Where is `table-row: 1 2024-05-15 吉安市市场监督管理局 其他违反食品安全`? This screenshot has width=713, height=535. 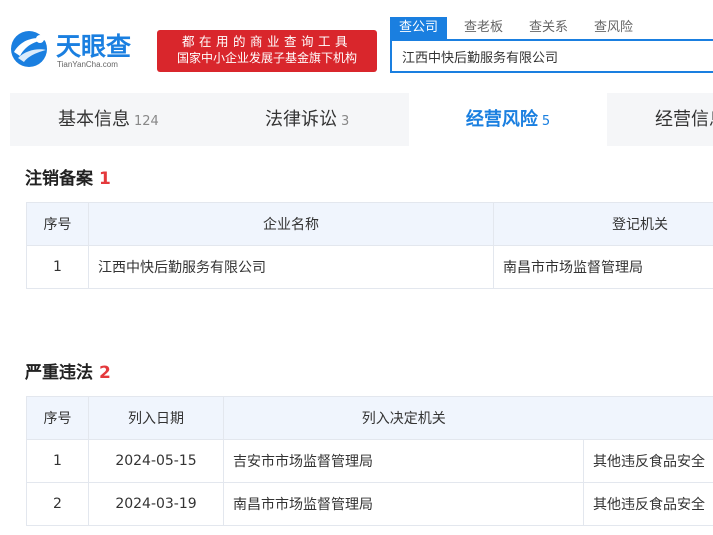 table-row: 1 2024-05-15 吉安市市场监督管理局 其他违反食品安全 is located at coordinates (369, 461).